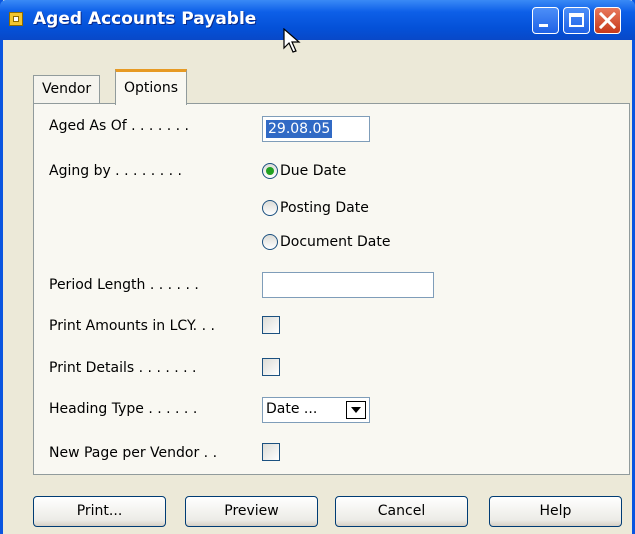  I want to click on maximize-button, so click(576, 20).